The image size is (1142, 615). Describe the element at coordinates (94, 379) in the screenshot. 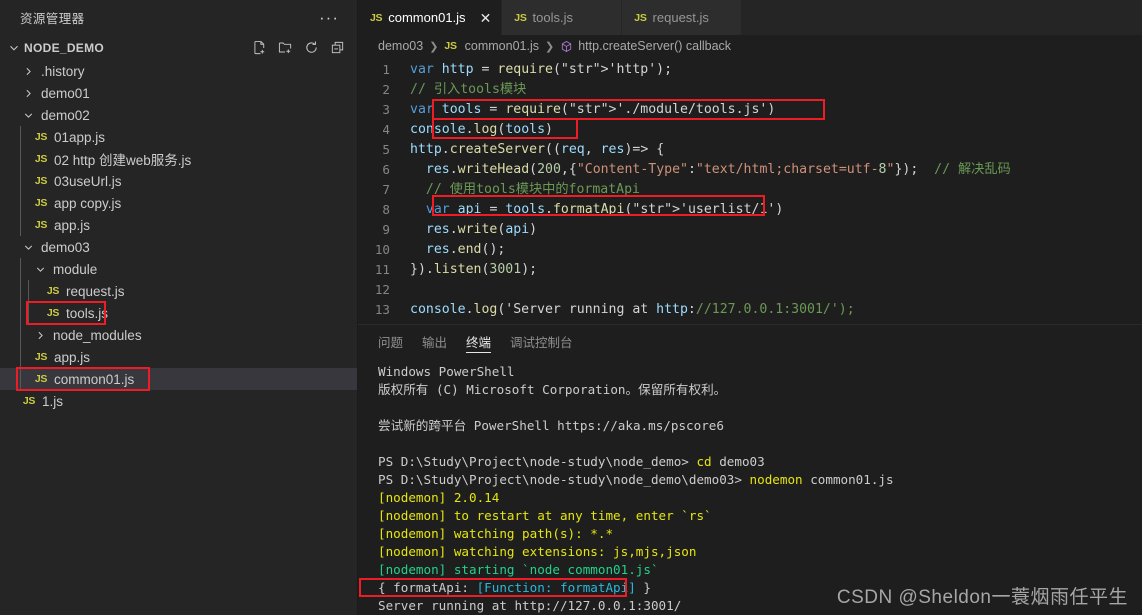

I see `tree-item-label: common01.js` at that location.